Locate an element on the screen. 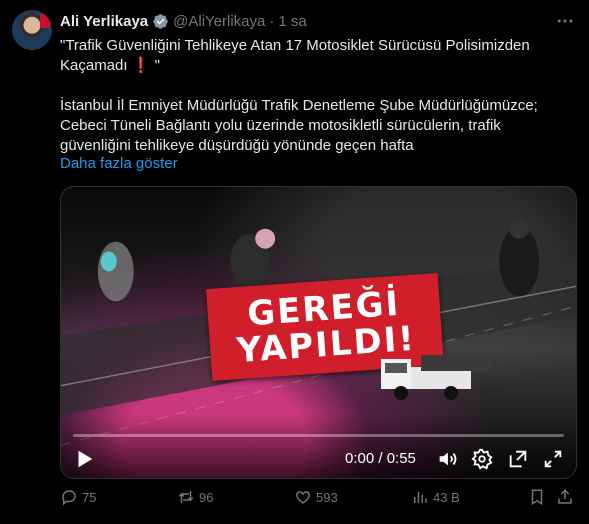 The width and height of the screenshot is (589, 524). play-icon is located at coordinates (84, 459).